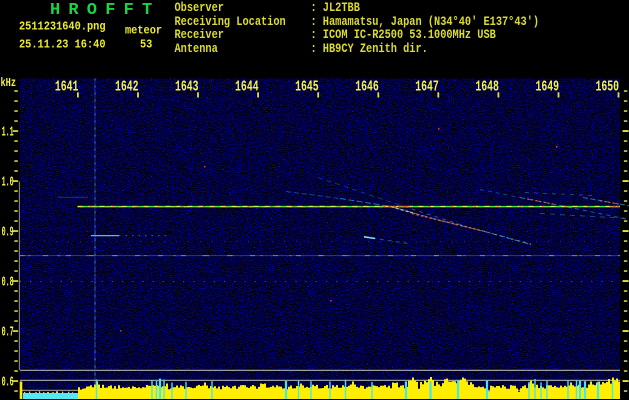  Describe the element at coordinates (547, 87) in the screenshot. I see `svg-text: 1649` at that location.